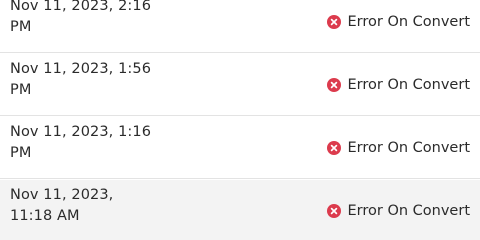 This screenshot has height=240, width=480. I want to click on row-date: Nov 11, 2023, 2:16 PM, so click(81, 17).